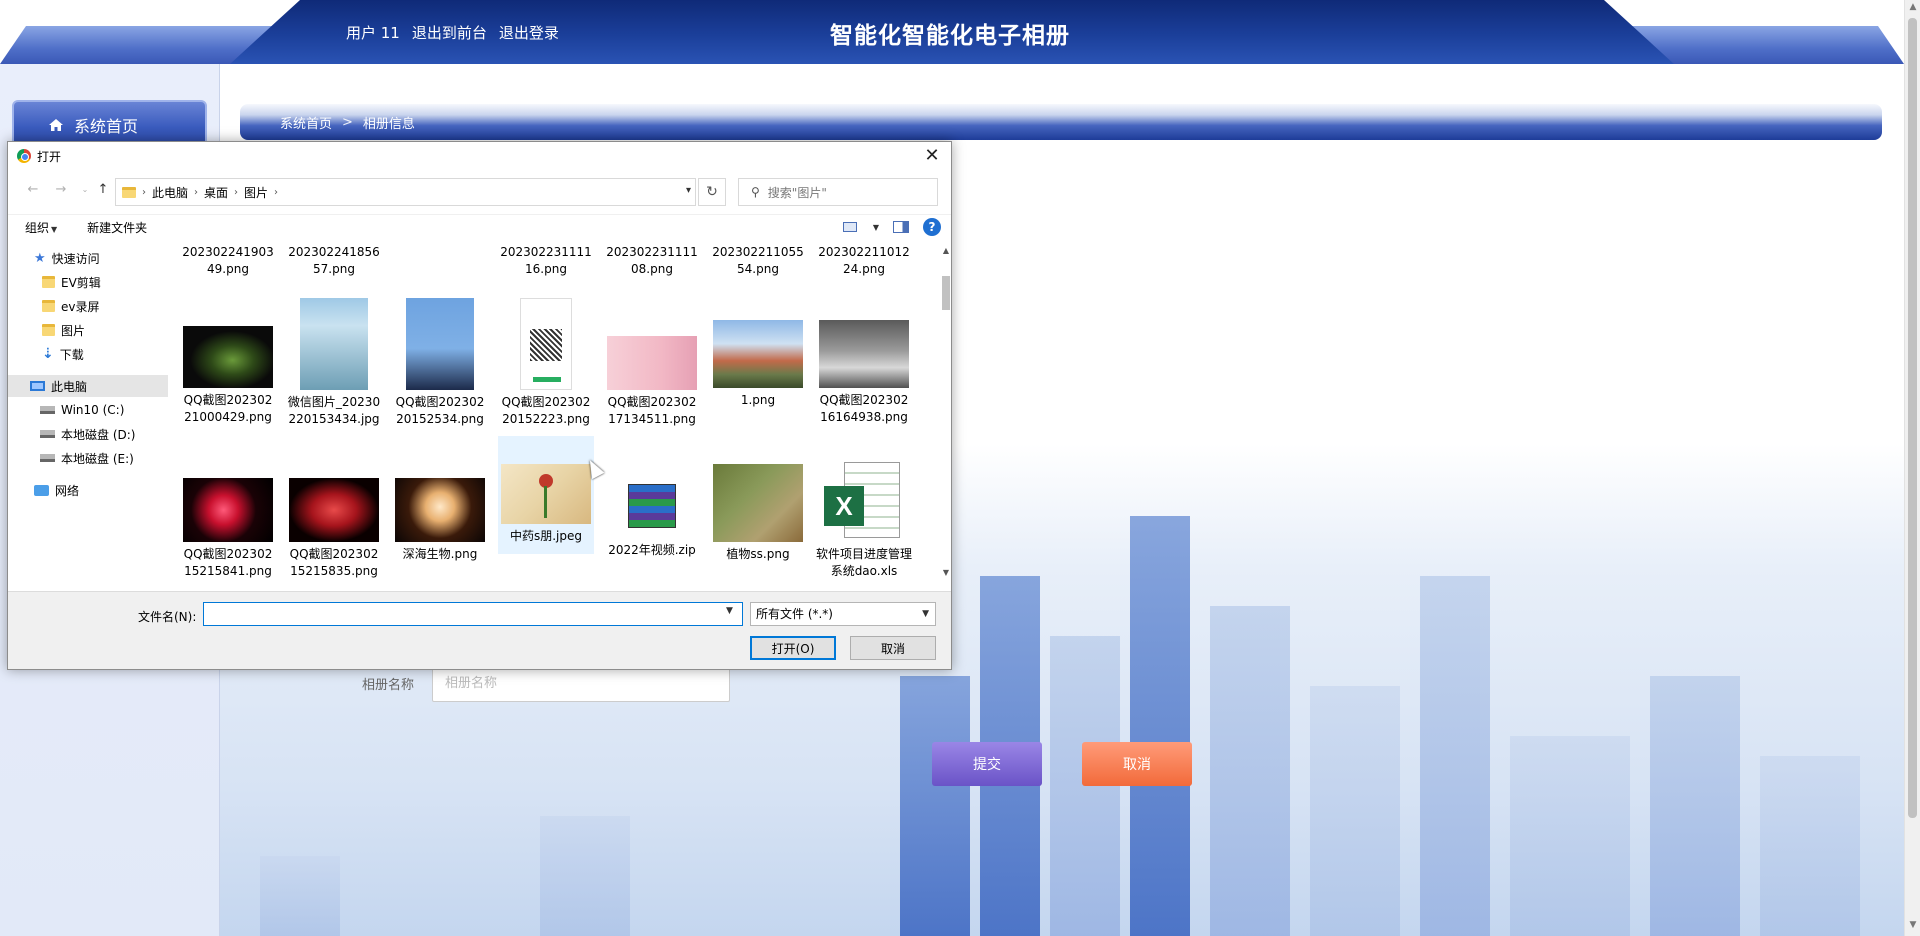  What do you see at coordinates (1137, 764) in the screenshot?
I see `cancel-button: 取消` at bounding box center [1137, 764].